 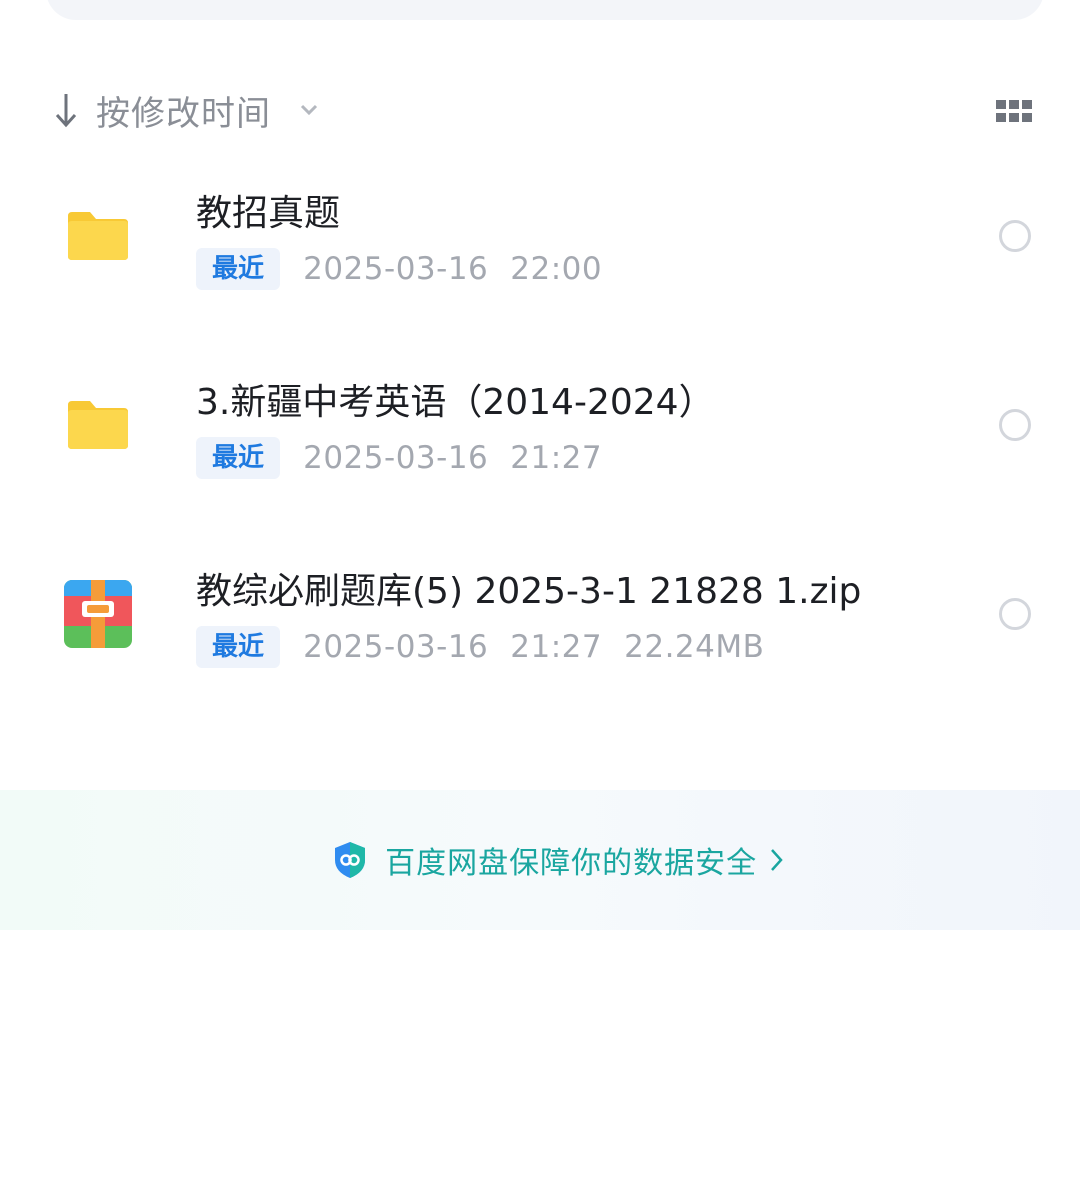 I want to click on safety-banner: 百度网盘保障你的数据安全, so click(x=540, y=860).